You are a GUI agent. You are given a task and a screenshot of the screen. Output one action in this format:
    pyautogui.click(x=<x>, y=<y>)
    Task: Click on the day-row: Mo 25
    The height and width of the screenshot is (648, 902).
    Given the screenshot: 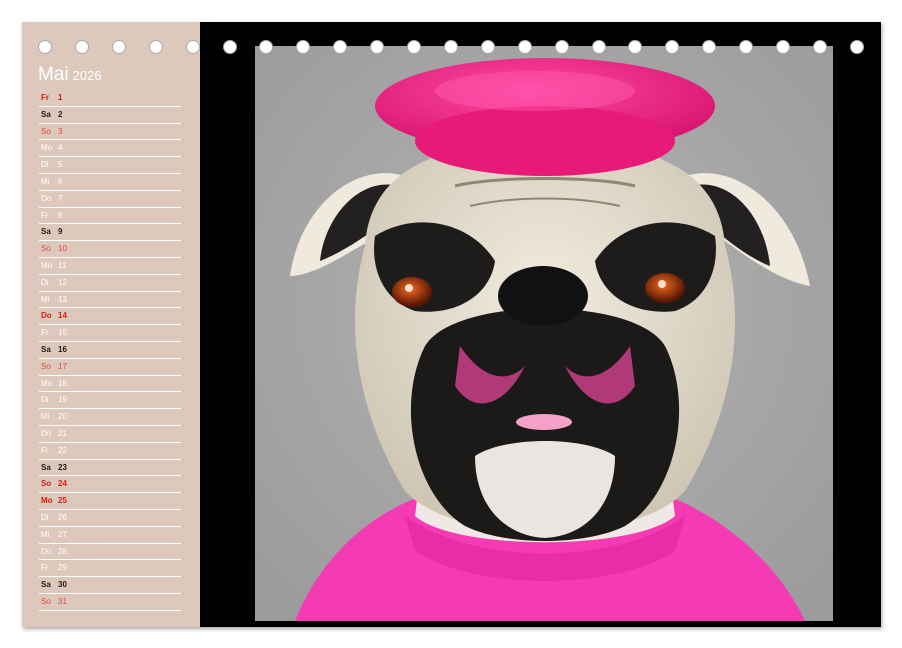 What is the action you would take?
    pyautogui.click(x=110, y=501)
    